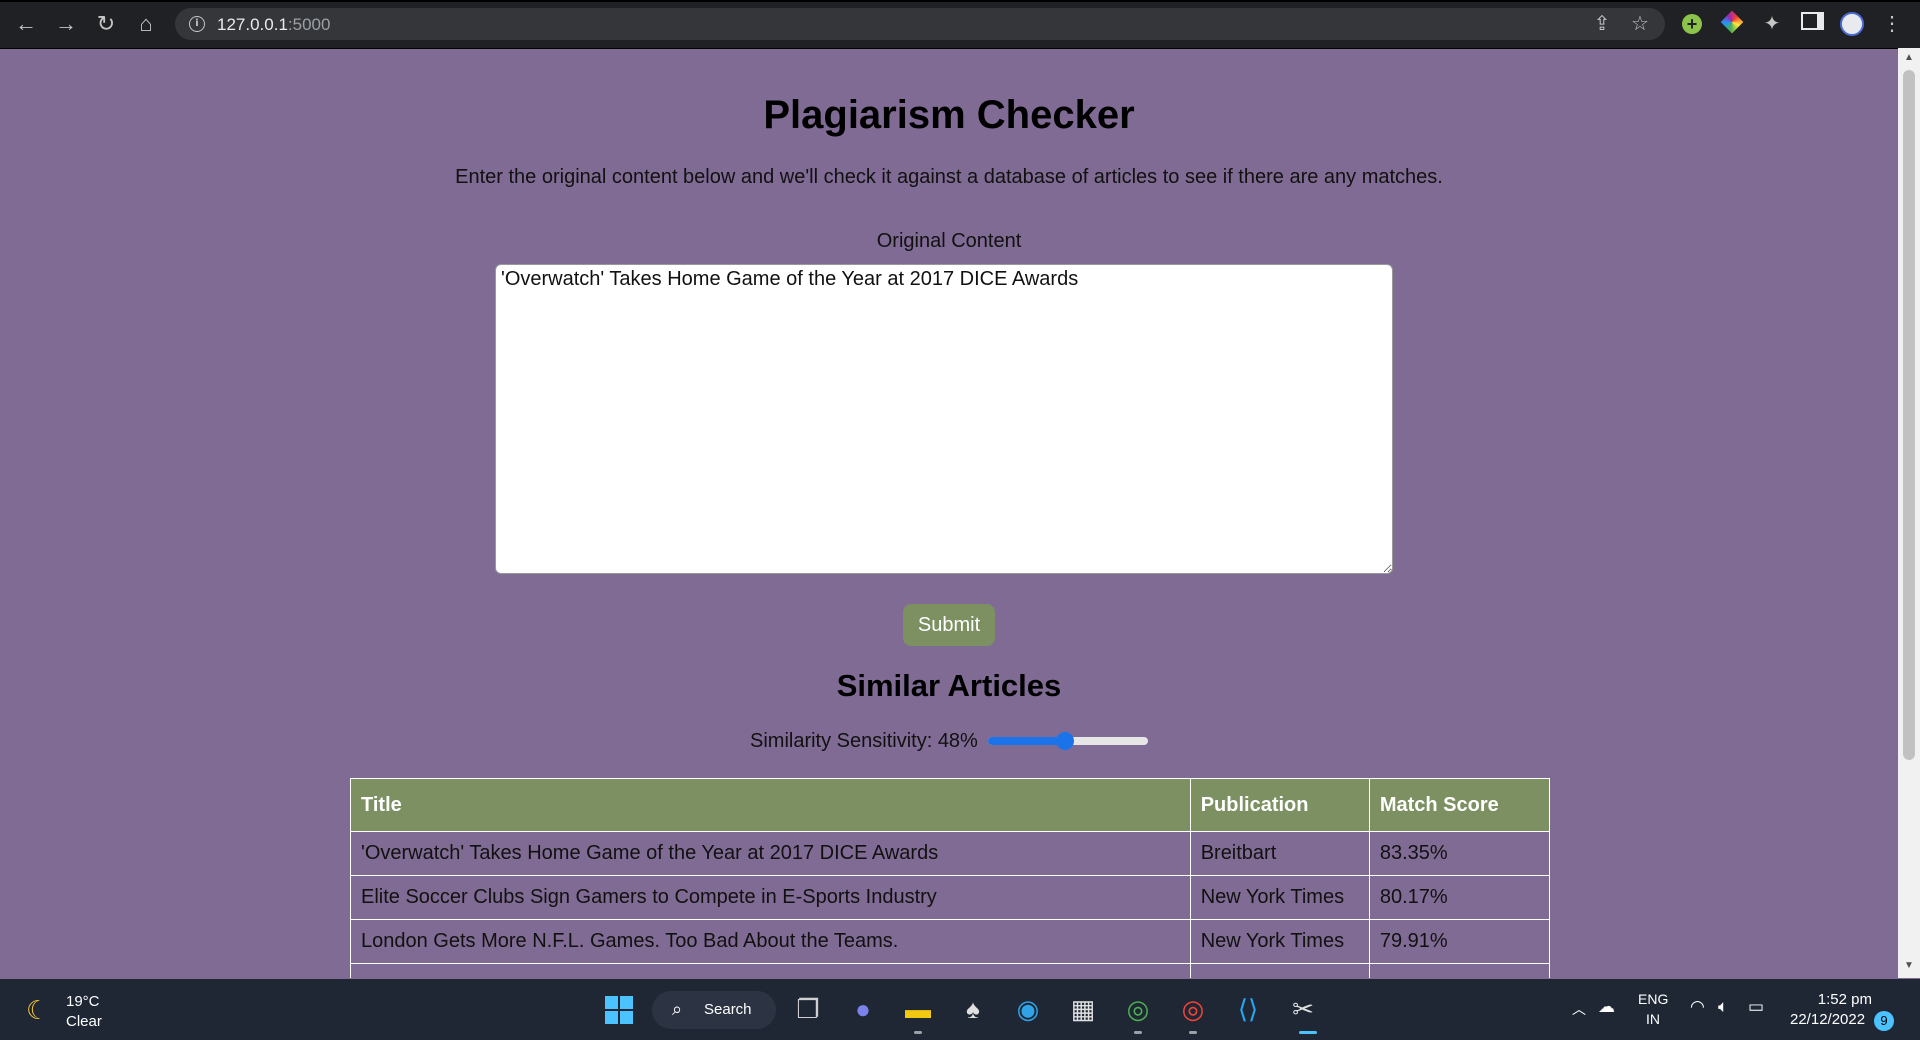 This screenshot has height=1040, width=1920. I want to click on snipping-tool-icon: ✂, so click(1303, 1009).